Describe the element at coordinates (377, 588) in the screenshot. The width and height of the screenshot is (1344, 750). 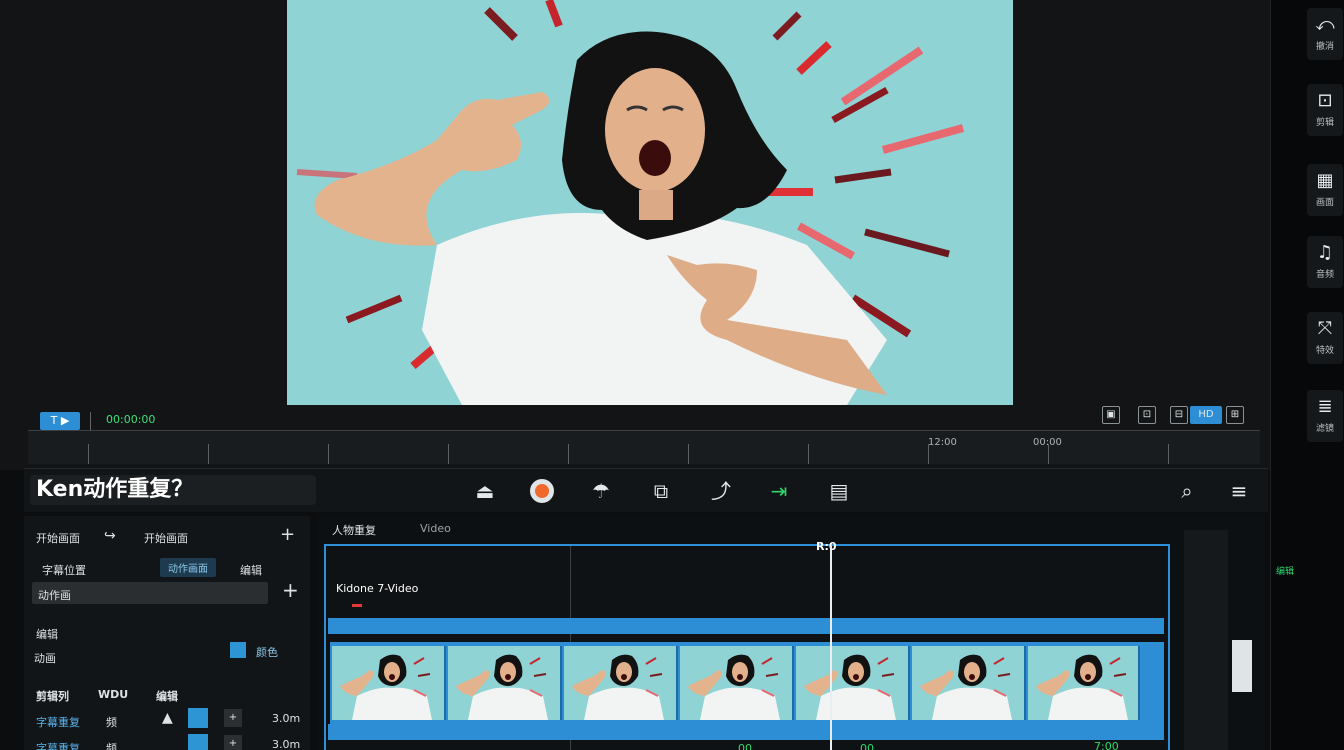
I see `clip-name: Kidone 7-Video` at that location.